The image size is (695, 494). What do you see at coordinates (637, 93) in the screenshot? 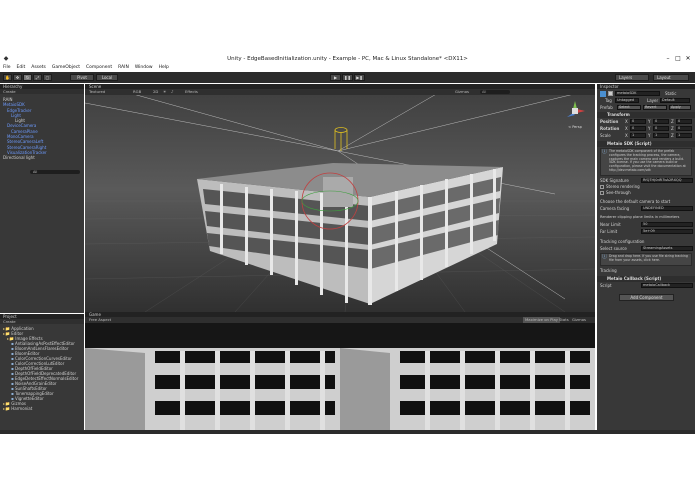
I see `object-name-input: metaioSDK` at bounding box center [637, 93].